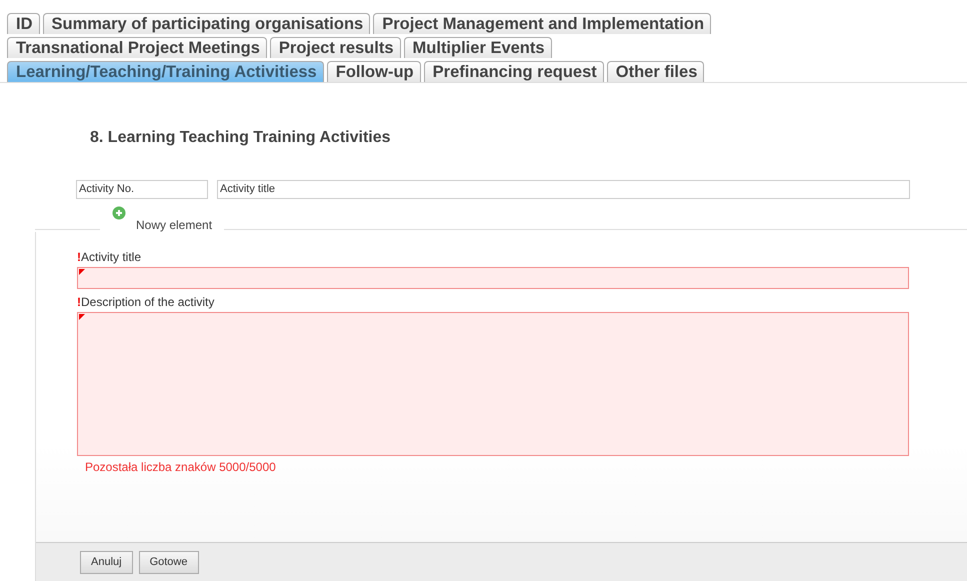  I want to click on field-label: Activity title, so click(111, 257).